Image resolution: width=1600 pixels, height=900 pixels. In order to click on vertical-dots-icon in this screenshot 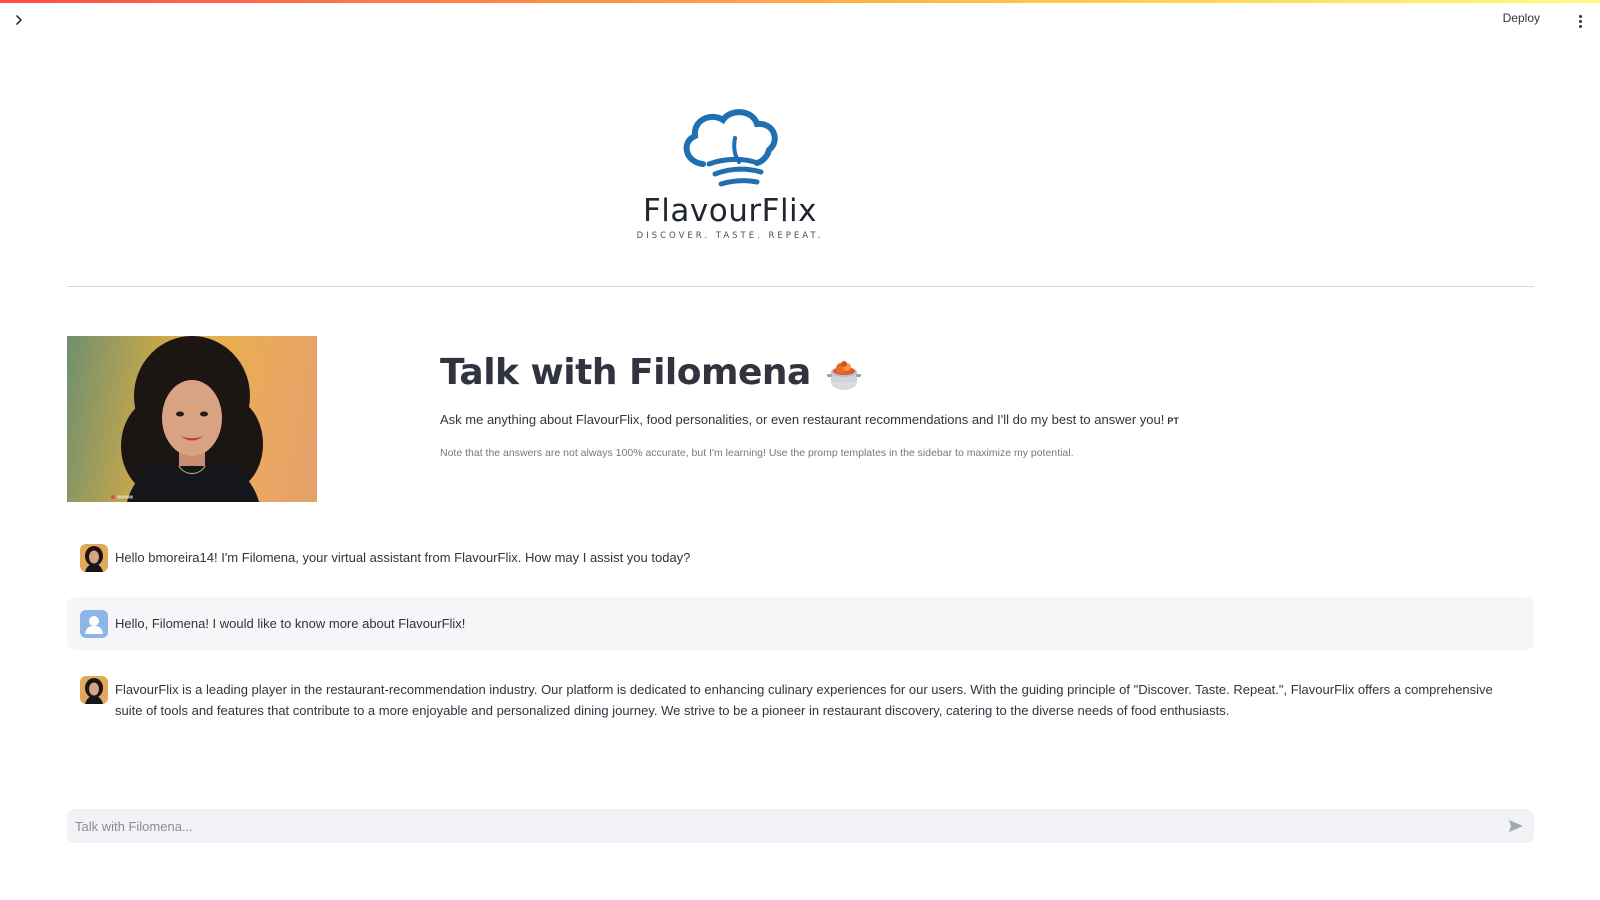, I will do `click(1580, 21)`.